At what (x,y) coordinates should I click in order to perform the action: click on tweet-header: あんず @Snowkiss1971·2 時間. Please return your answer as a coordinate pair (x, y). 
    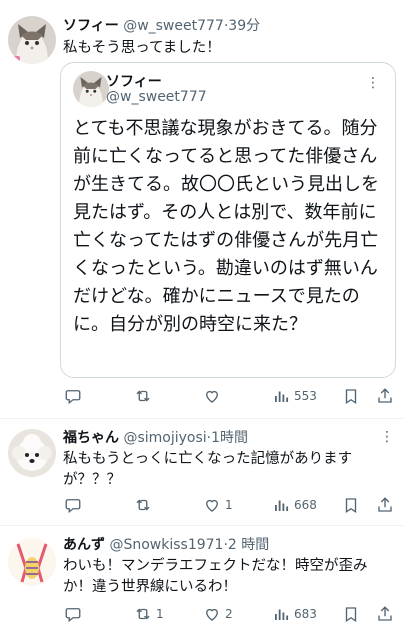
    Looking at the image, I should click on (166, 545).